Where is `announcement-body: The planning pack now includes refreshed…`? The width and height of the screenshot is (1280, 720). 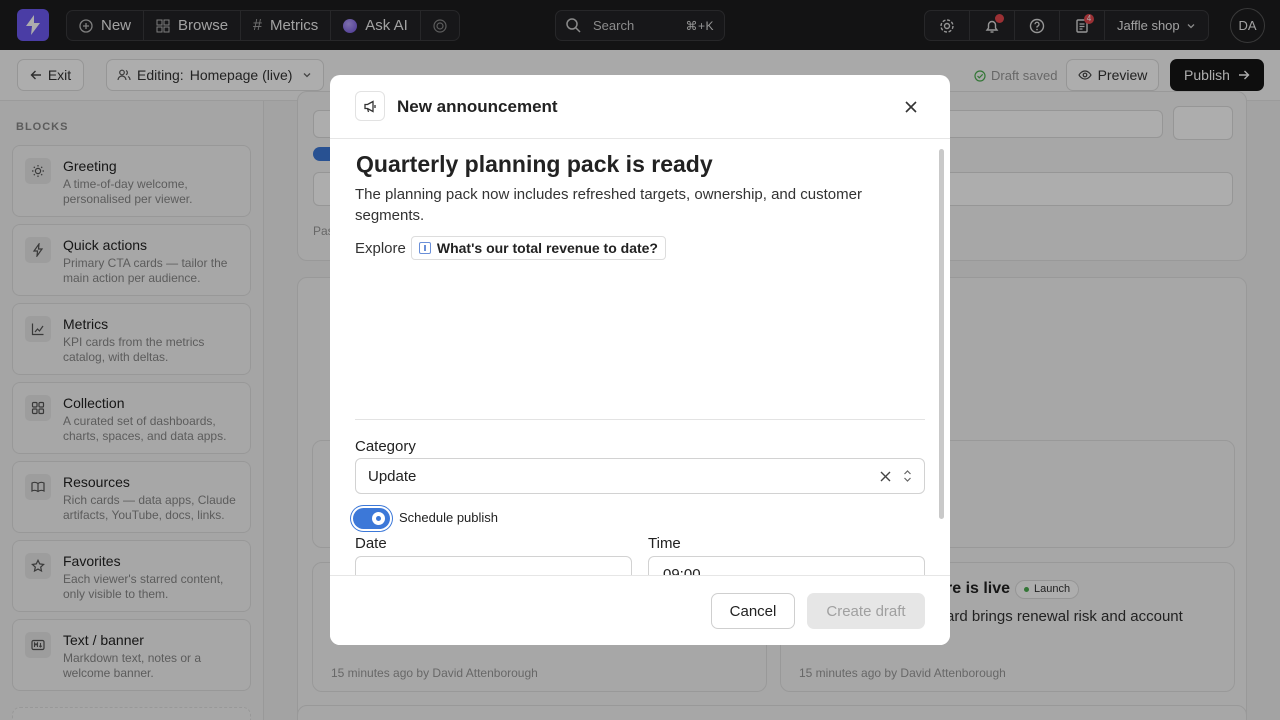
announcement-body: The planning pack now includes refreshed… is located at coordinates (635, 205).